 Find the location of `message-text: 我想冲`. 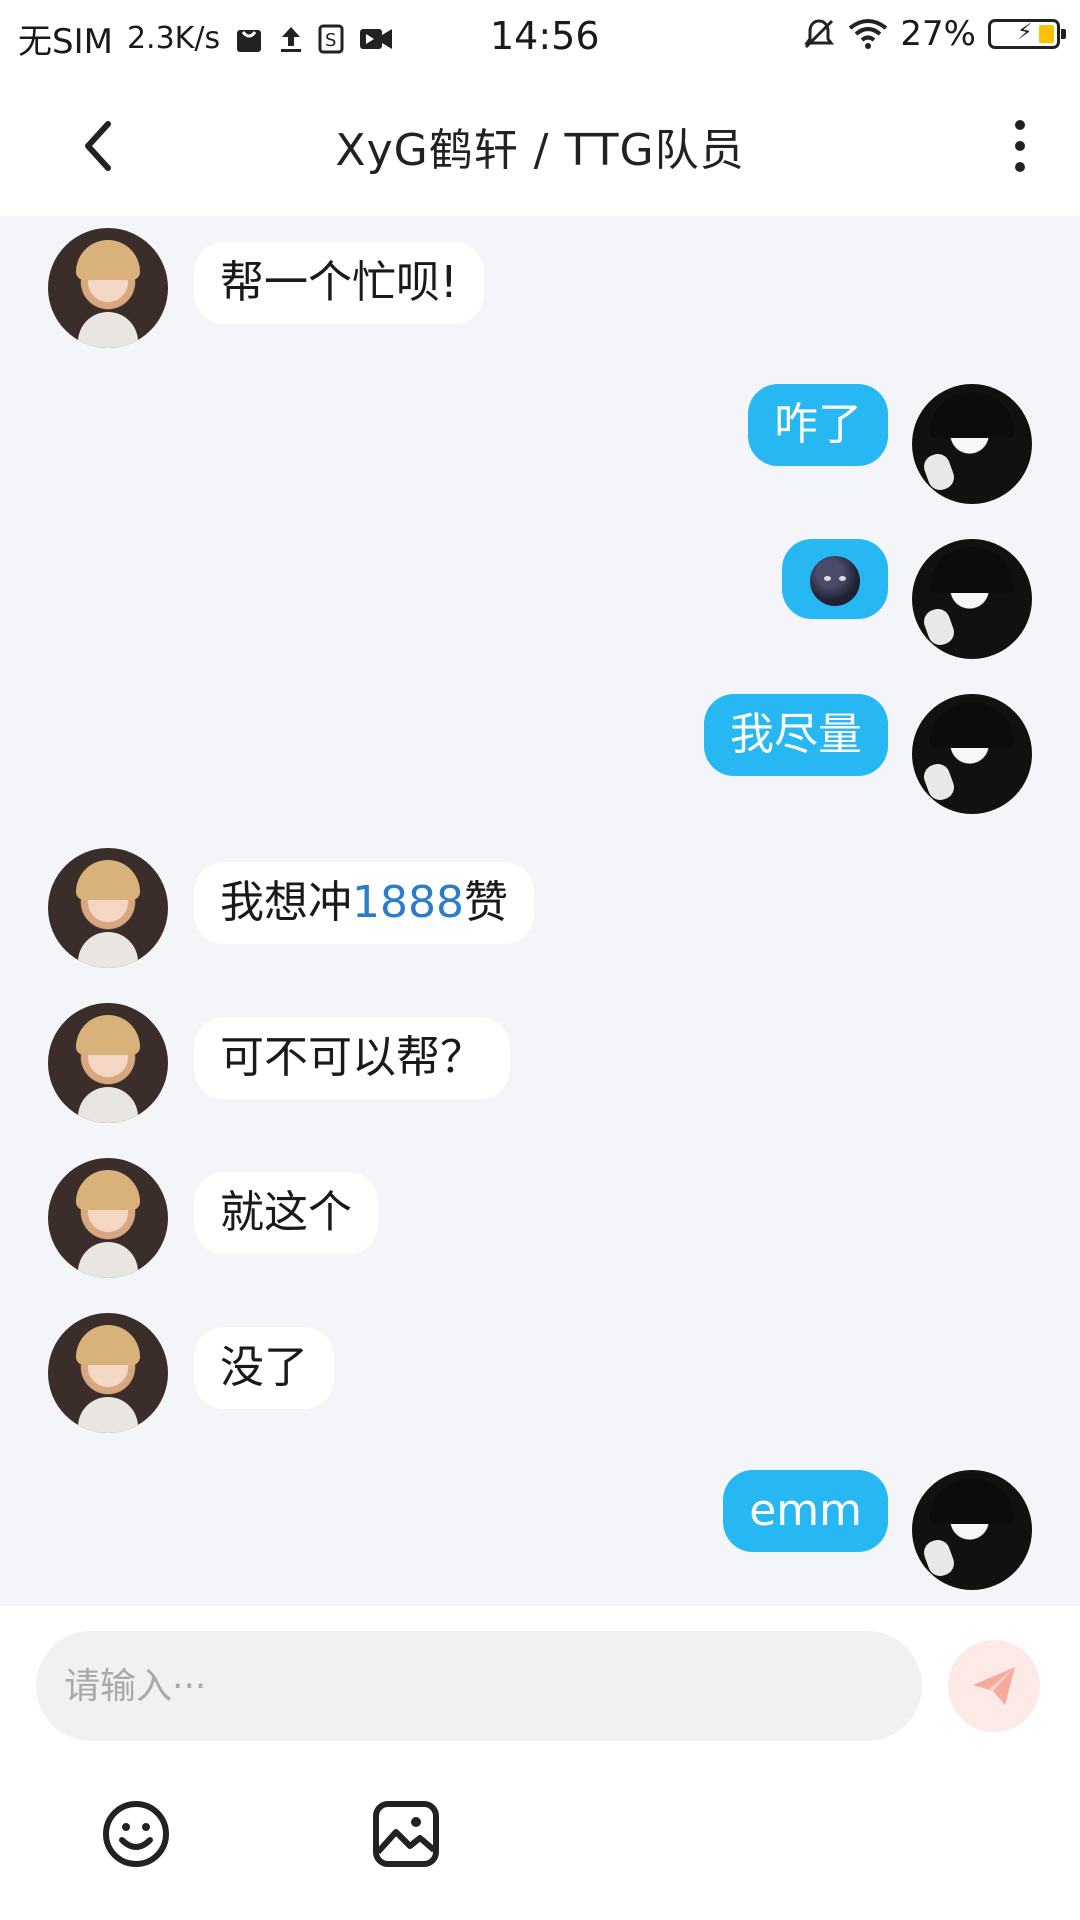

message-text: 我想冲 is located at coordinates (286, 902).